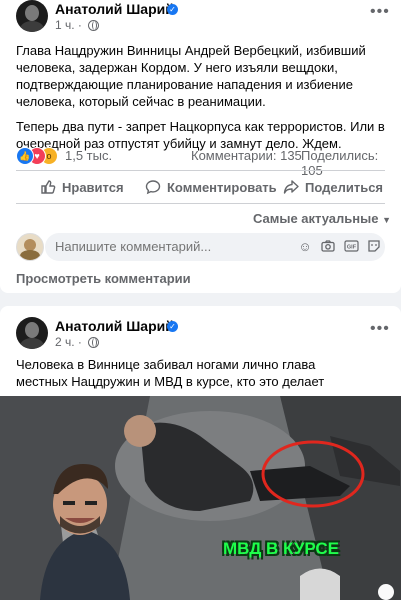 This screenshot has width=401, height=600. I want to click on svg-text: GIF, so click(351, 248).